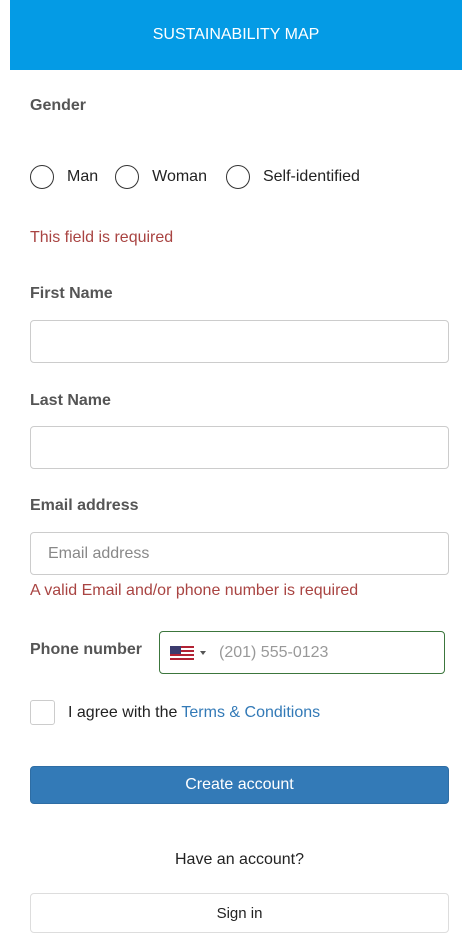 The image size is (462, 952). I want to click on gender-error-message: This field is required, so click(102, 237).